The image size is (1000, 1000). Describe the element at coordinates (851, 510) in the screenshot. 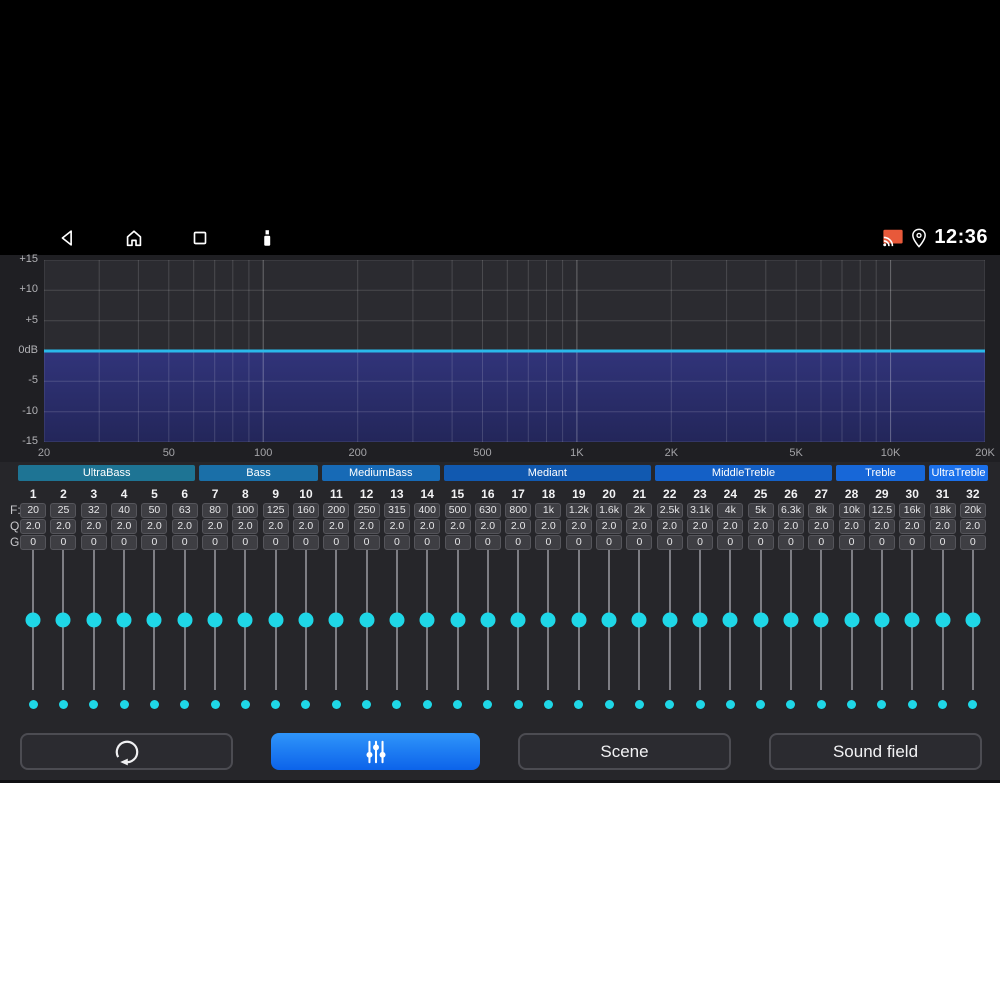

I see `frequency-value: 10k` at that location.